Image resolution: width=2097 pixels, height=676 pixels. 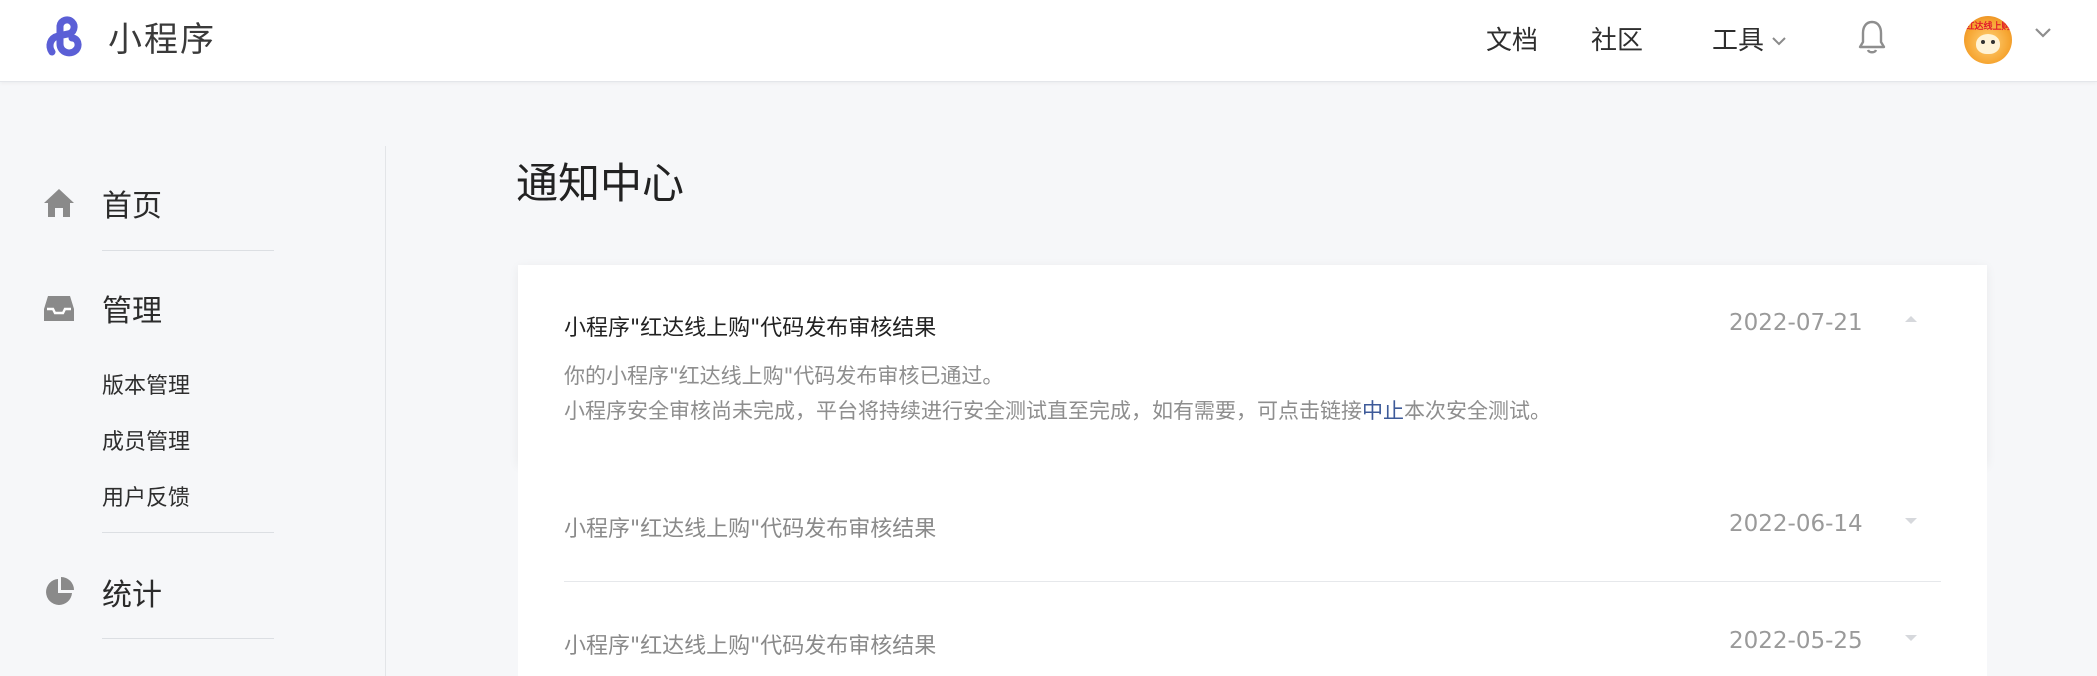 I want to click on notification-body-text: 本次安全测试。, so click(x=1477, y=411).